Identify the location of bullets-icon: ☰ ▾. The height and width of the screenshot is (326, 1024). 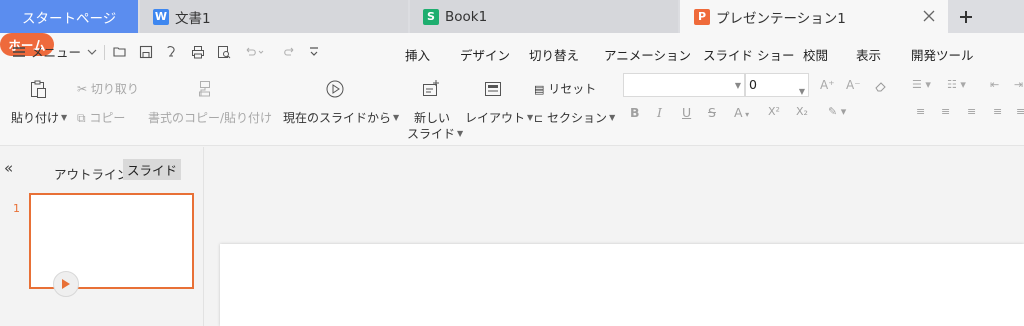
(921, 84).